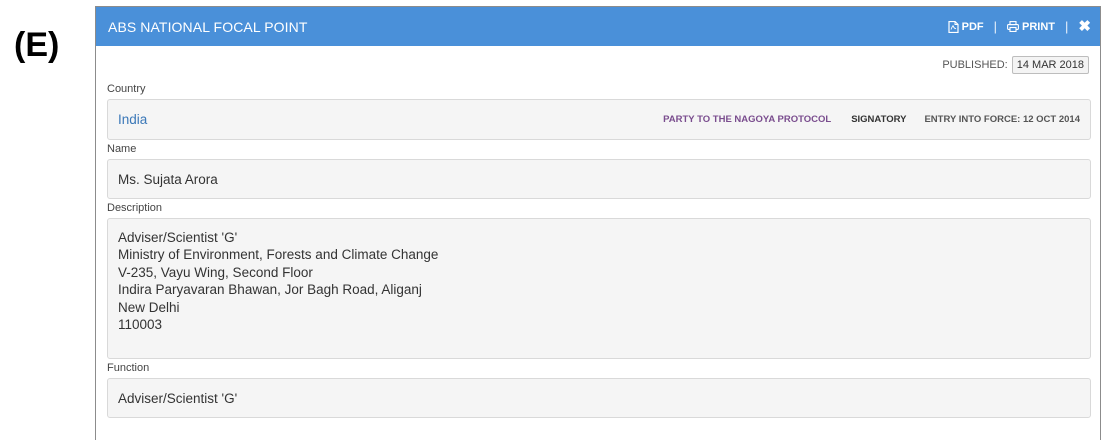 This screenshot has height=440, width=1102. I want to click on name-value: Ms. Sujata Arora, so click(168, 179).